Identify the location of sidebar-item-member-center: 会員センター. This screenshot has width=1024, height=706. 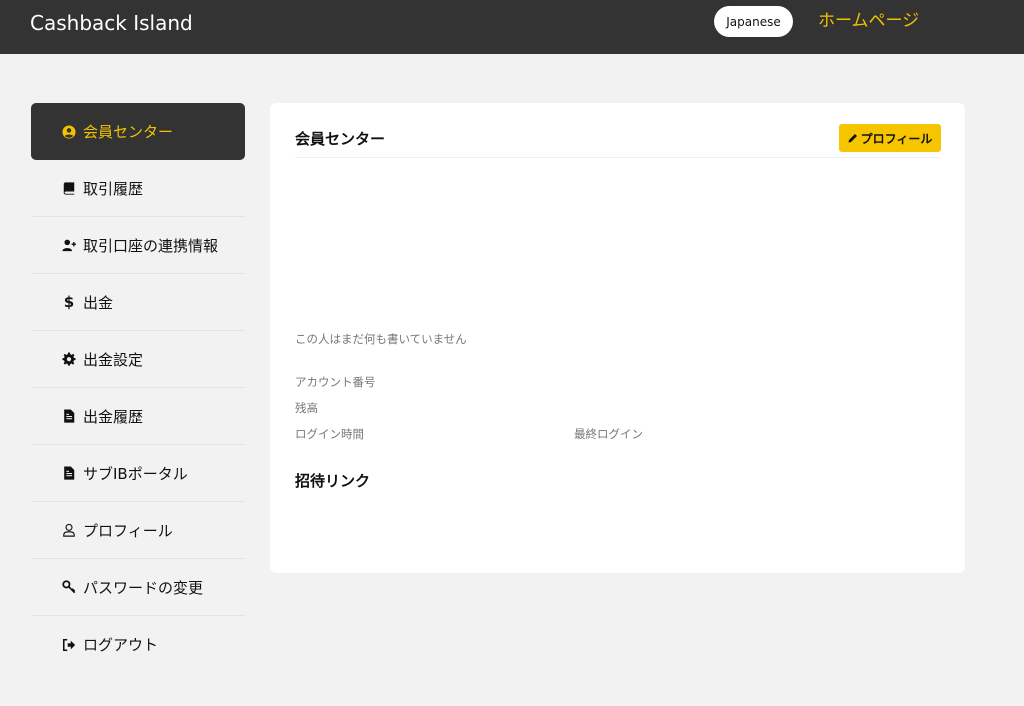
(138, 131).